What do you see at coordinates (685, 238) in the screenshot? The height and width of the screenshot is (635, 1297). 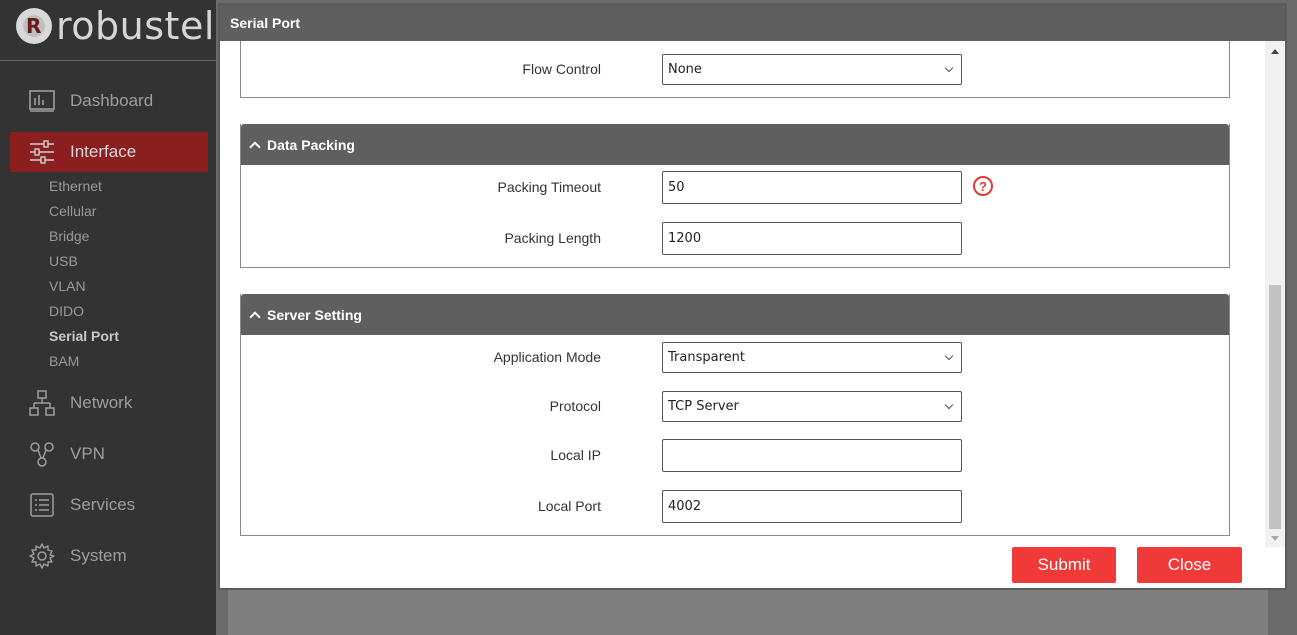 I see `packing-length-value: 1200` at bounding box center [685, 238].